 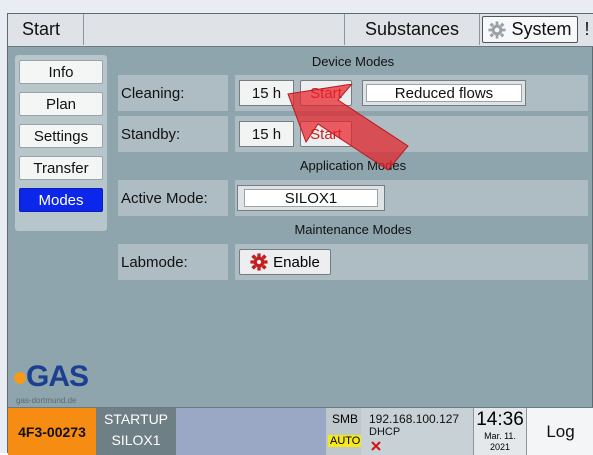 What do you see at coordinates (57, 376) in the screenshot?
I see `logo-text: GAS` at bounding box center [57, 376].